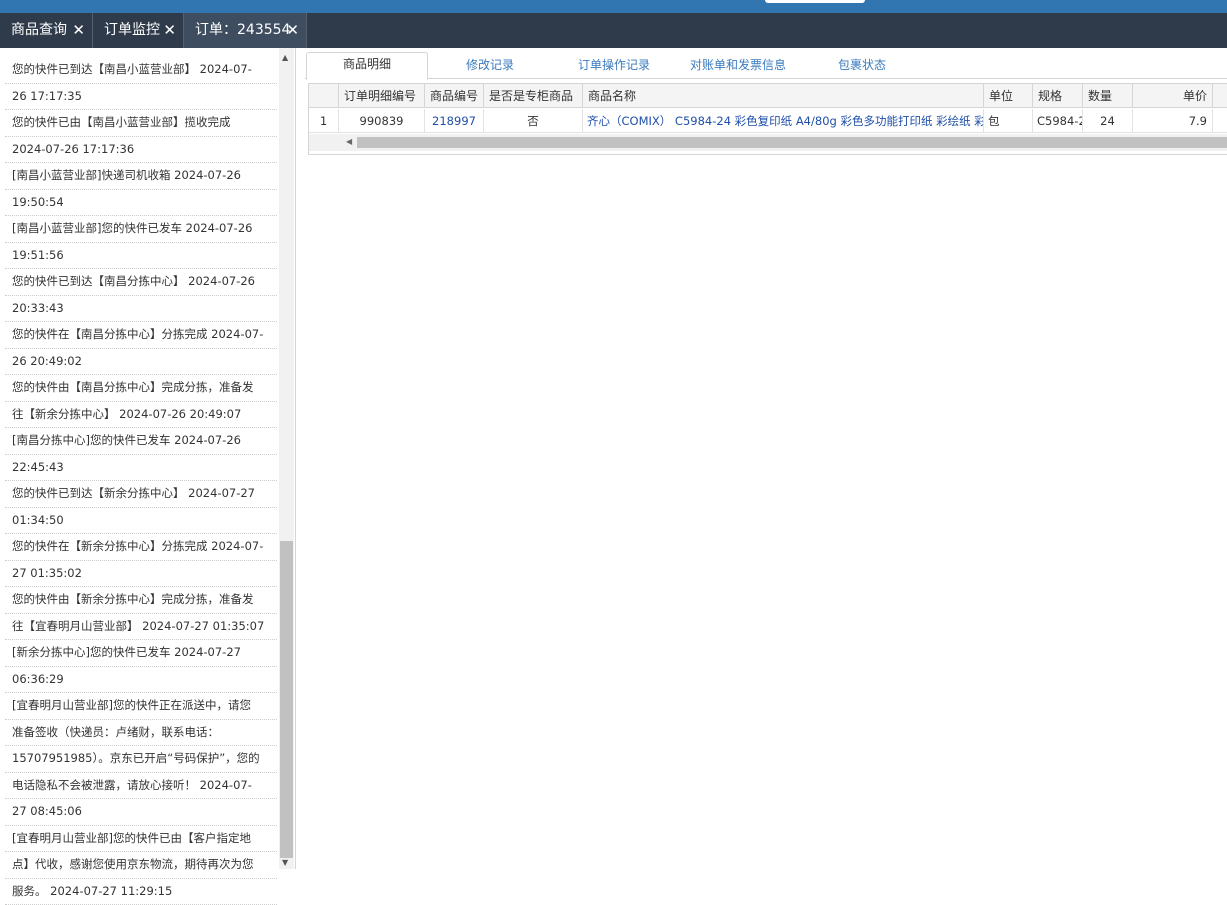 The height and width of the screenshot is (905, 1227). Describe the element at coordinates (614, 64) in the screenshot. I see `tab-order-operation-log: 订单操作记录` at that location.